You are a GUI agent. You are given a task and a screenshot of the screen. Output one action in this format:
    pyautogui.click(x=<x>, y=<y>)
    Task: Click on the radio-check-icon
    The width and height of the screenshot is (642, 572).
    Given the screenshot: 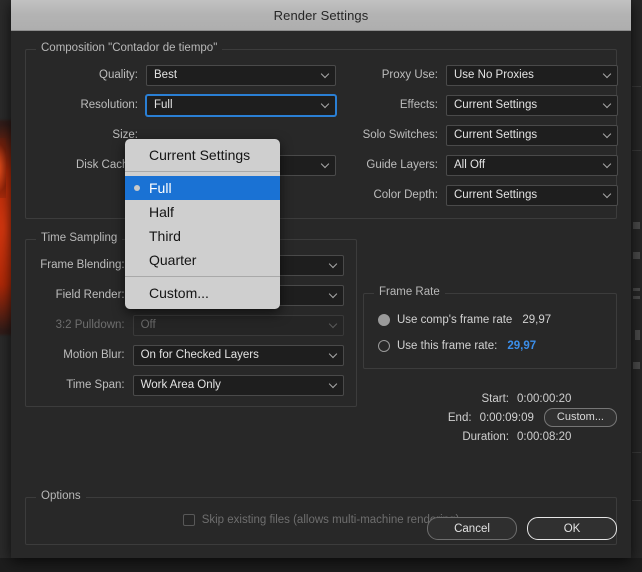 What is the action you would take?
    pyautogui.click(x=137, y=188)
    